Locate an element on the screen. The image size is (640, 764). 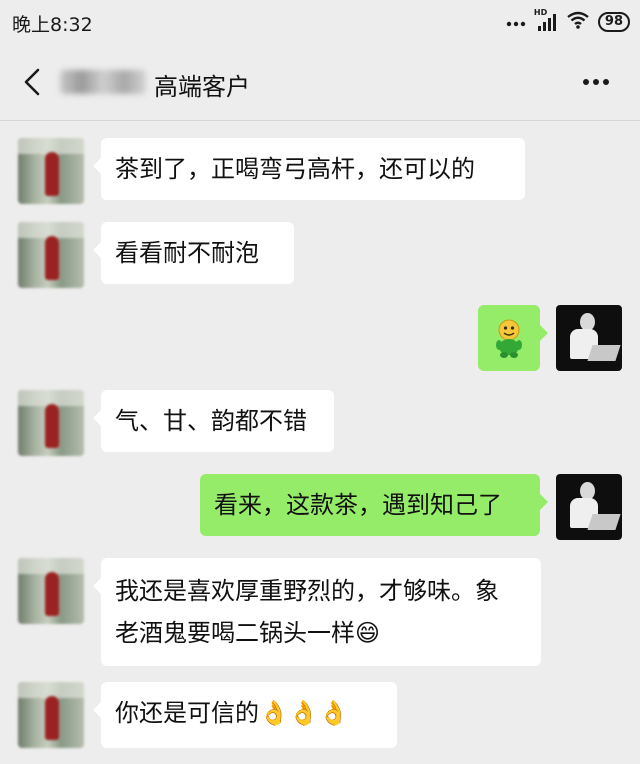
back-button is located at coordinates (33, 82).